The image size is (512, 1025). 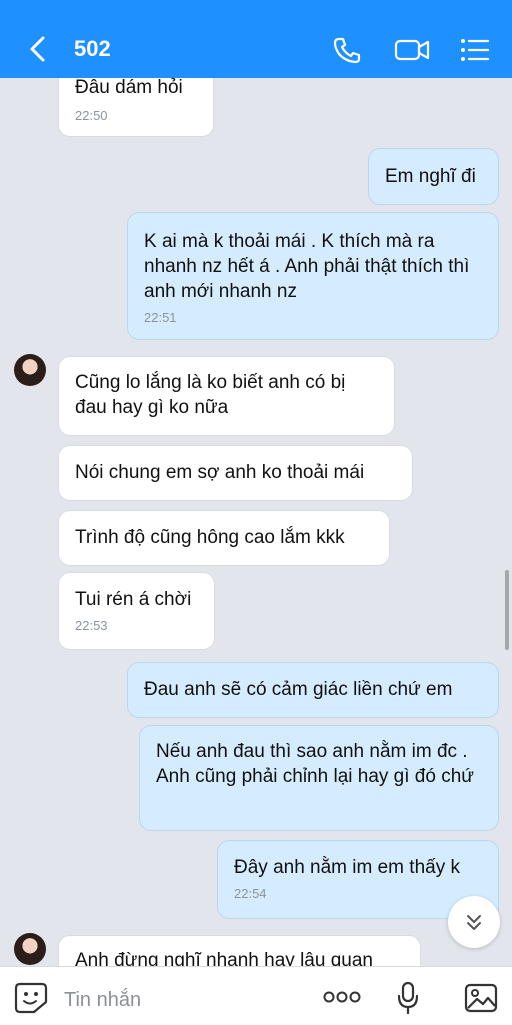 I want to click on message-text: Anh đừng nghĩ nhanh hay lâu quan, so click(x=224, y=958).